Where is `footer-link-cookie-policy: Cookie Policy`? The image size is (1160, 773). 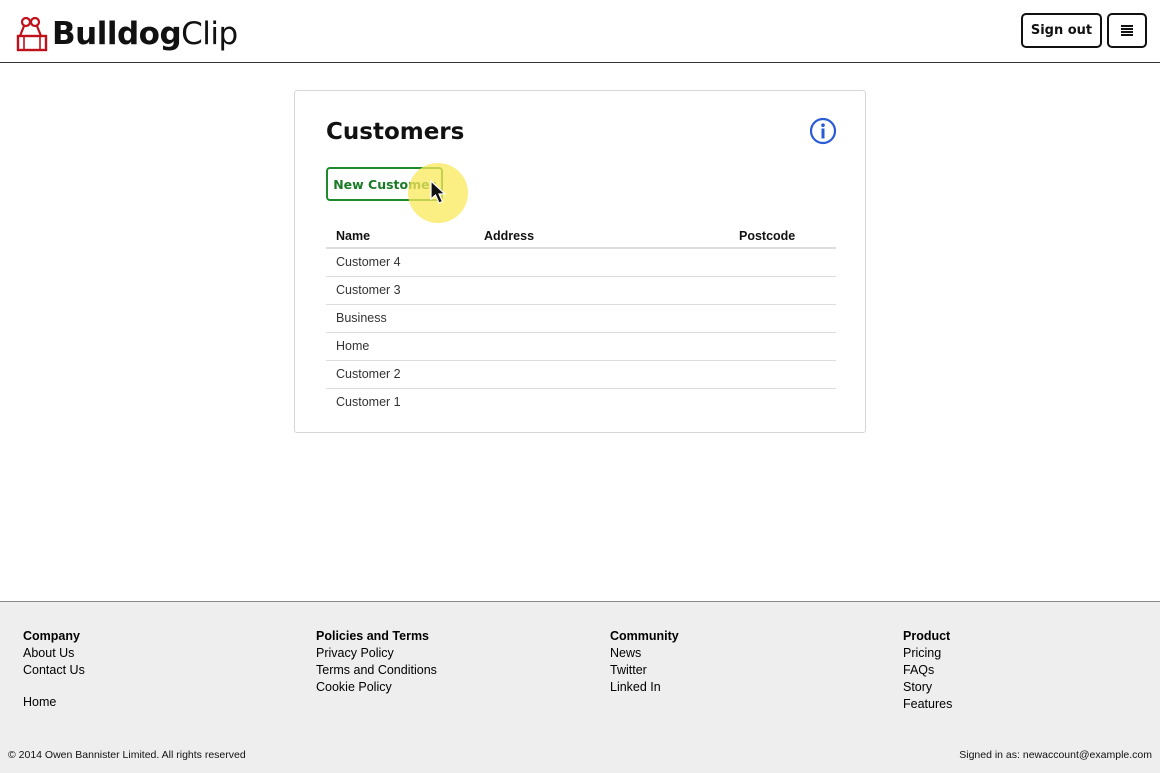 footer-link-cookie-policy: Cookie Policy is located at coordinates (376, 687).